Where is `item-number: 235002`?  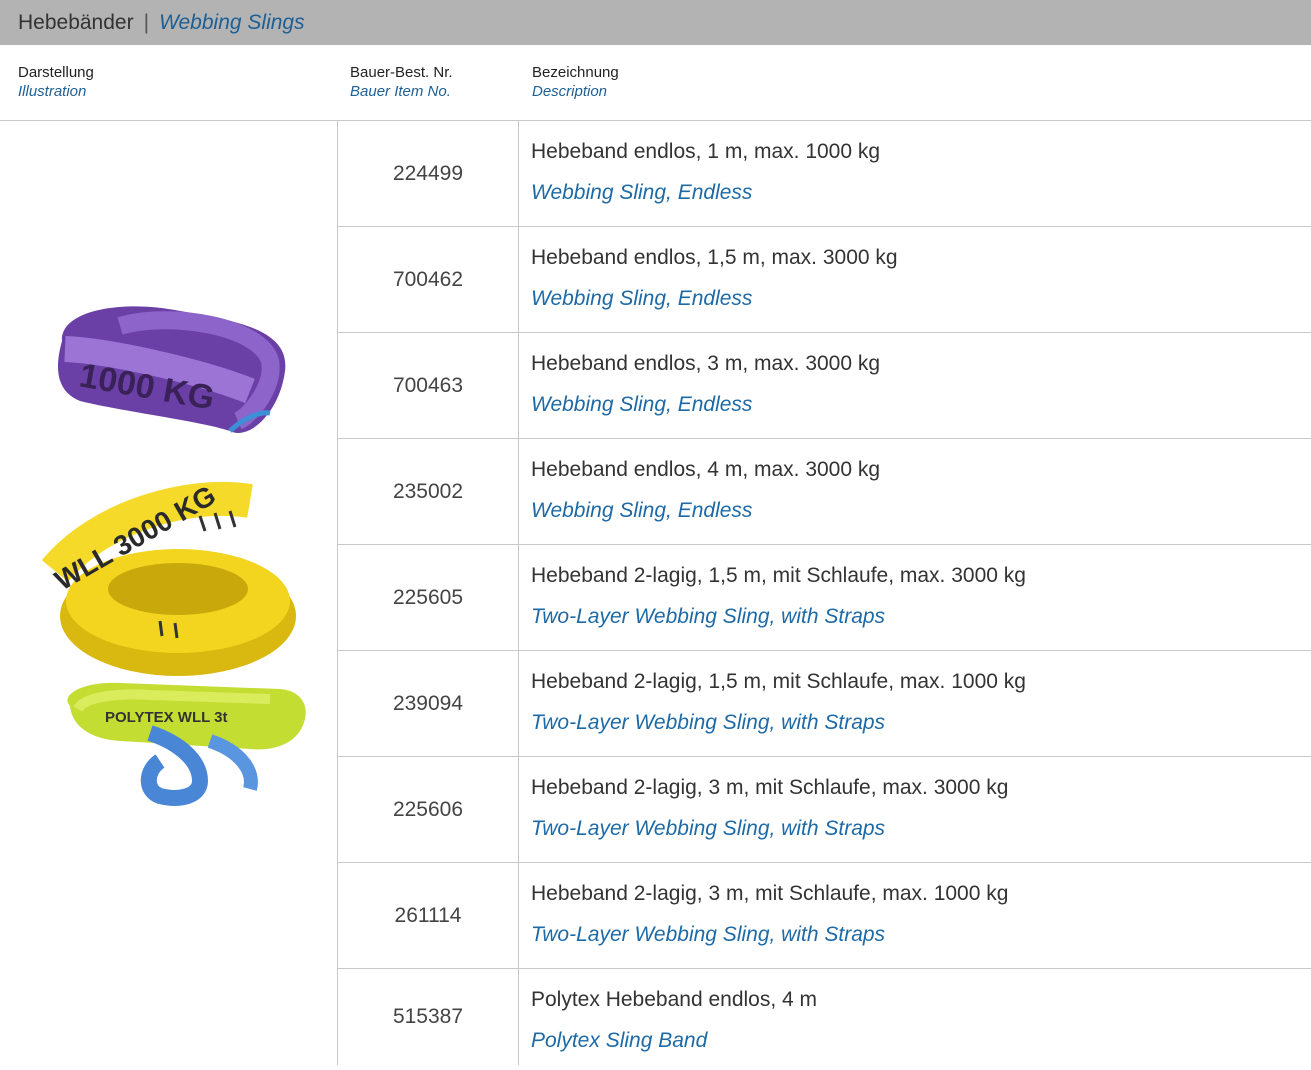 item-number: 235002 is located at coordinates (428, 491).